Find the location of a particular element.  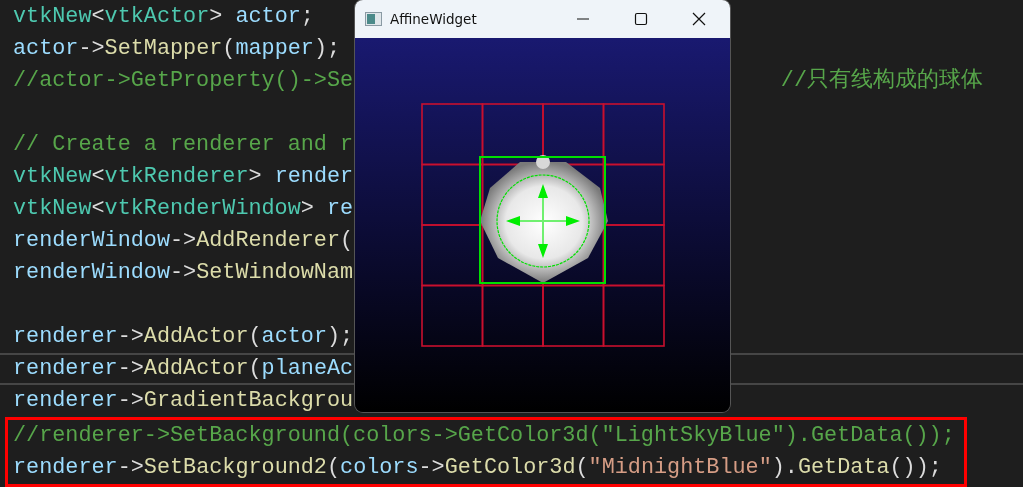

code-line: actor->SetMapper(mapper); is located at coordinates (177, 49).